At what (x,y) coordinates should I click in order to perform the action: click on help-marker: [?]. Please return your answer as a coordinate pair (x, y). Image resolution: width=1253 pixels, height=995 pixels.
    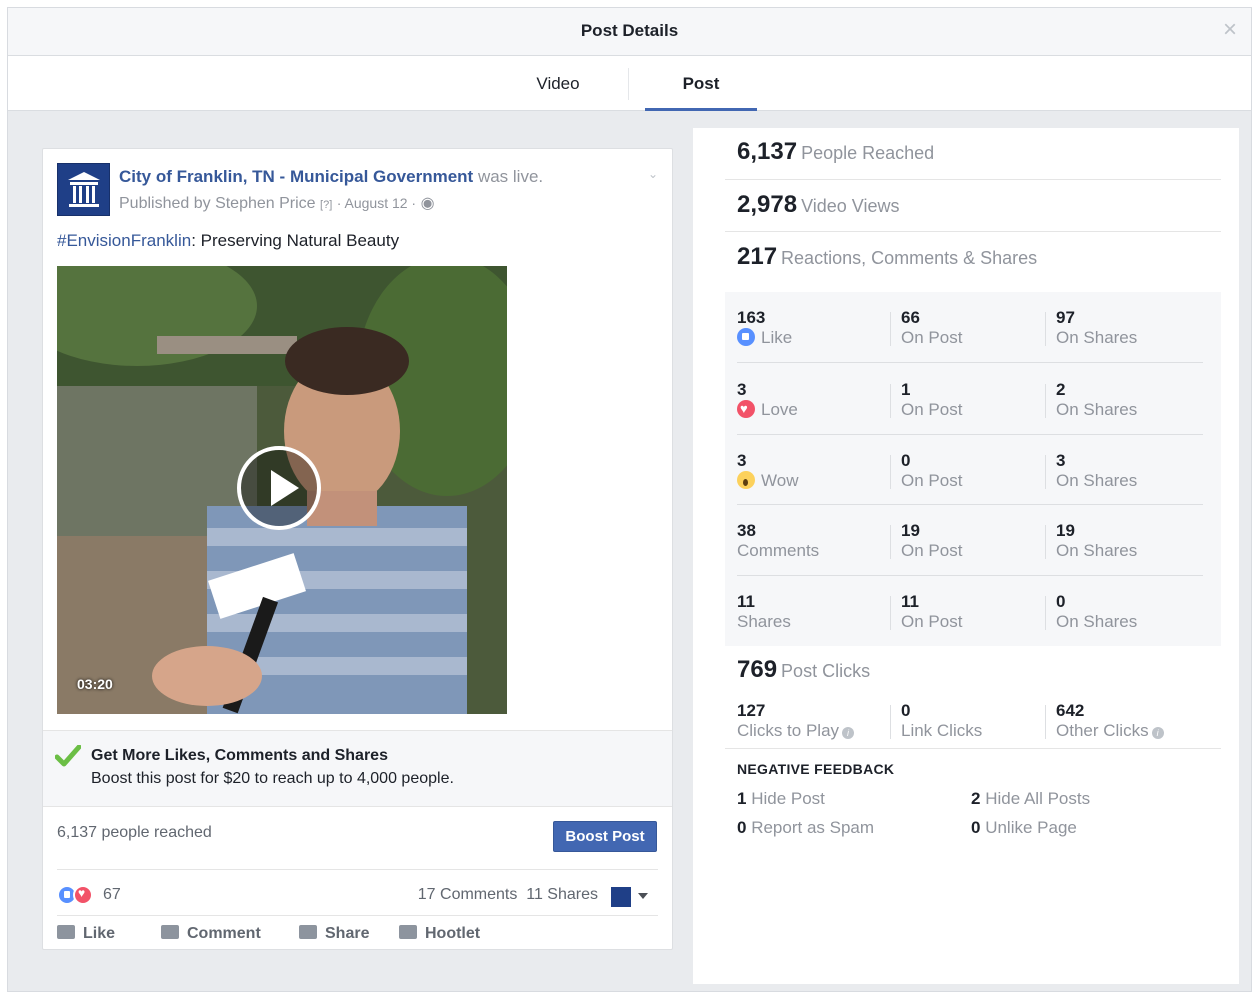
    Looking at the image, I should click on (326, 205).